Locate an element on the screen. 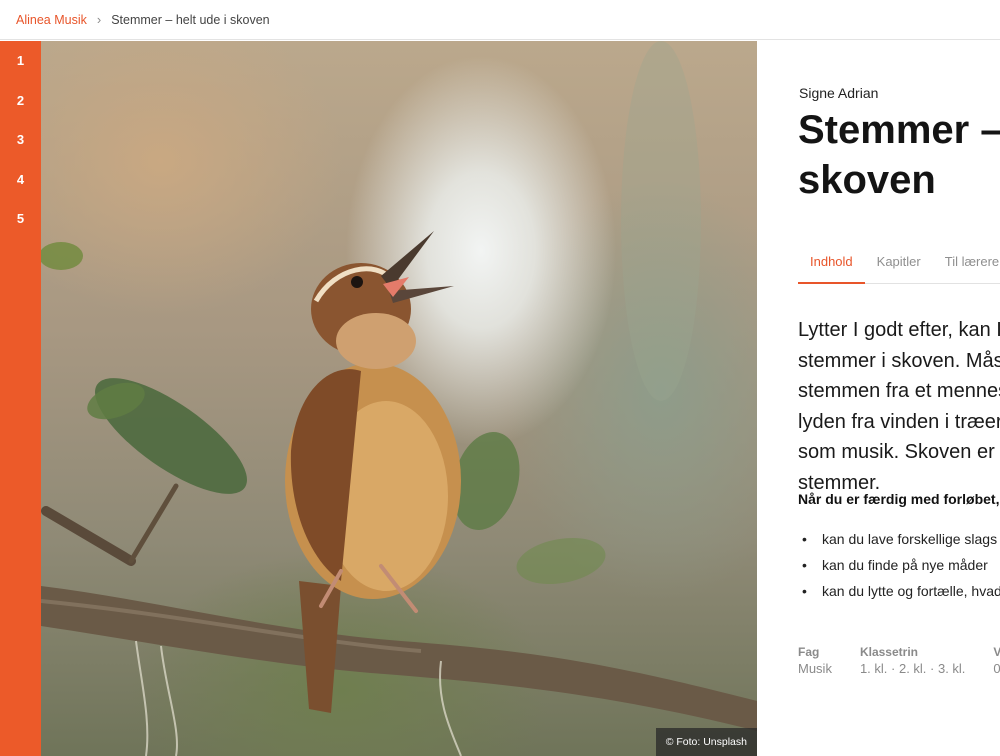  photo-credit: © Foto: Unsplash is located at coordinates (706, 742).